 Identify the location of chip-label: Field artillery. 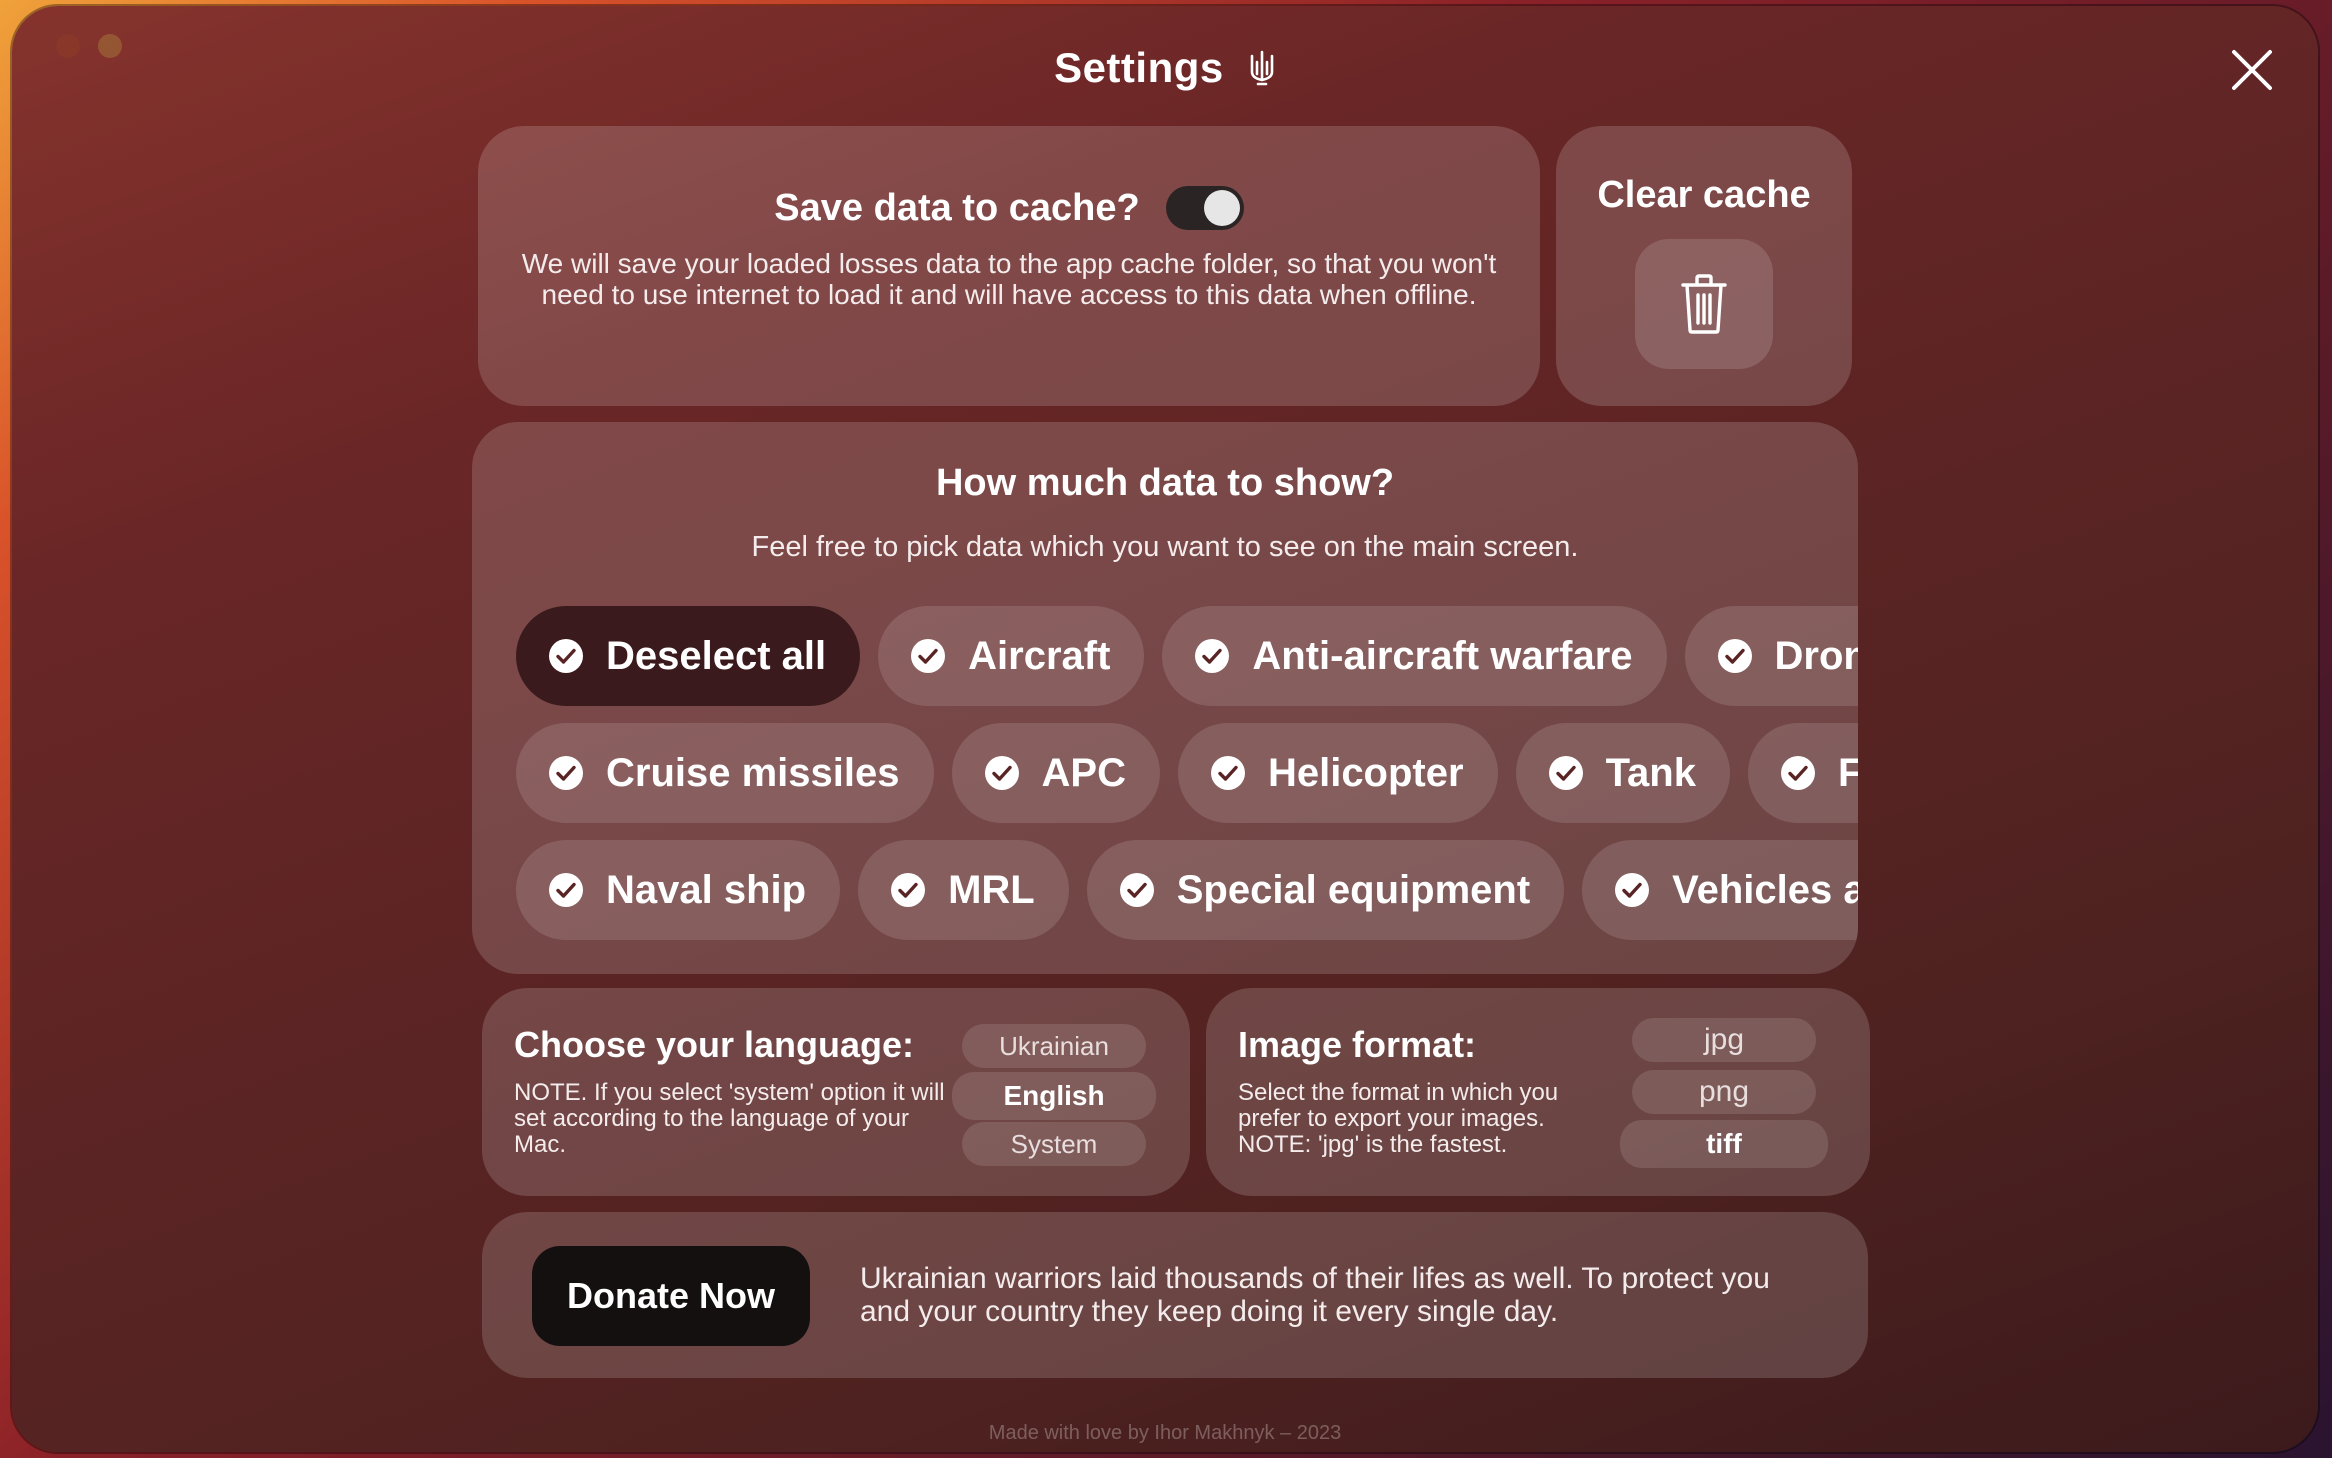
(1847, 772).